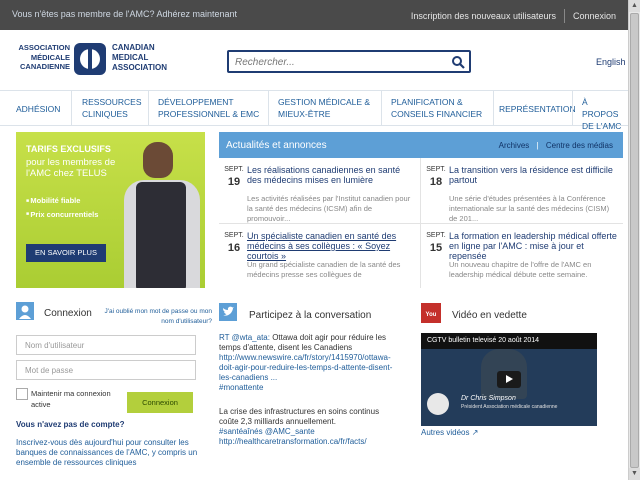 The width and height of the screenshot is (640, 480). What do you see at coordinates (71, 399) in the screenshot?
I see `remember-label: Maintenir ma connexion active` at bounding box center [71, 399].